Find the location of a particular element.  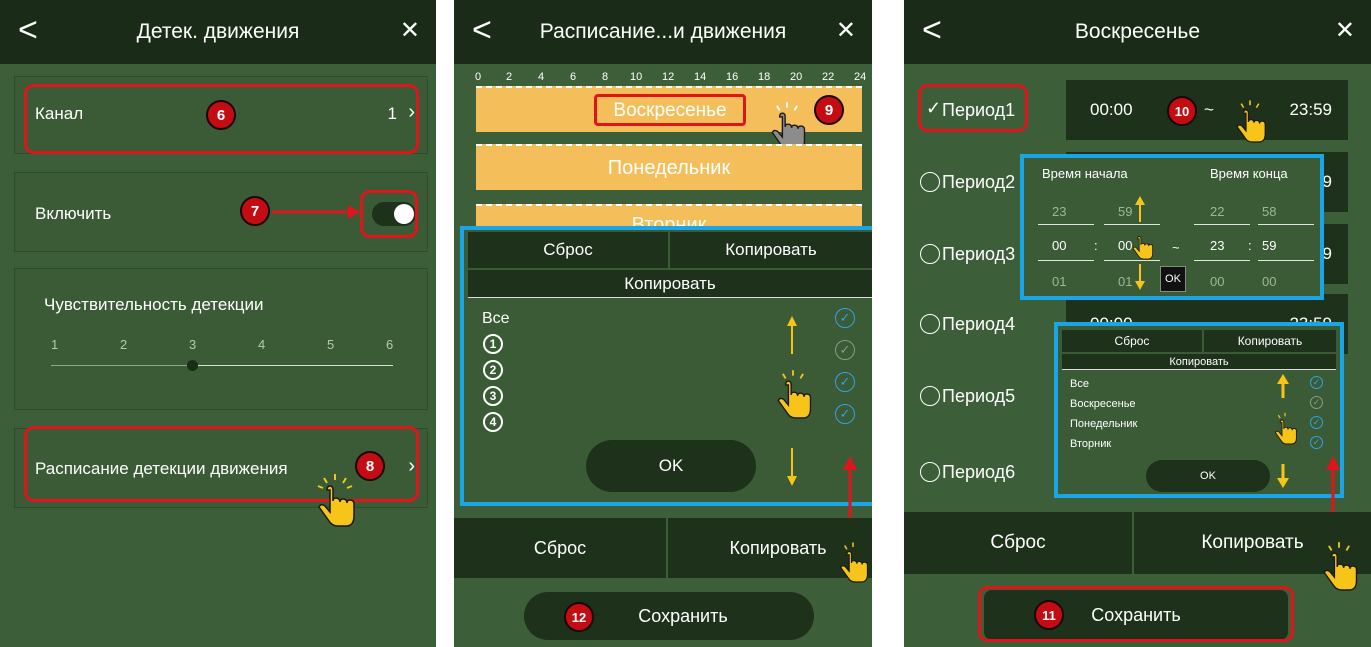

period6-row: Период6 is located at coordinates (984, 472).